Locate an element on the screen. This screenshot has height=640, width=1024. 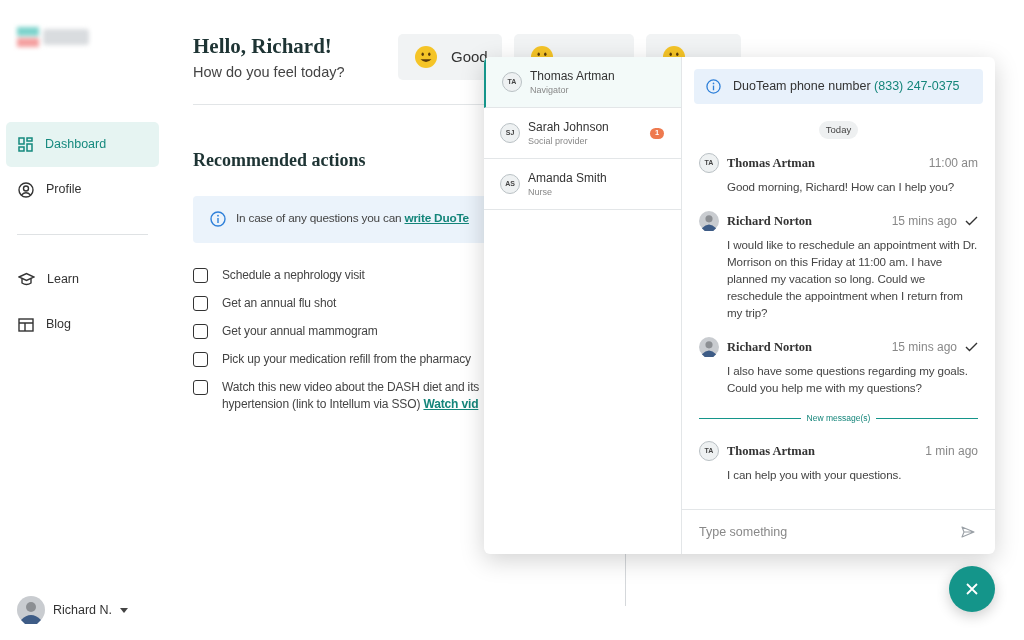
greeting-title: Hello, Richard! is located at coordinates (263, 46).